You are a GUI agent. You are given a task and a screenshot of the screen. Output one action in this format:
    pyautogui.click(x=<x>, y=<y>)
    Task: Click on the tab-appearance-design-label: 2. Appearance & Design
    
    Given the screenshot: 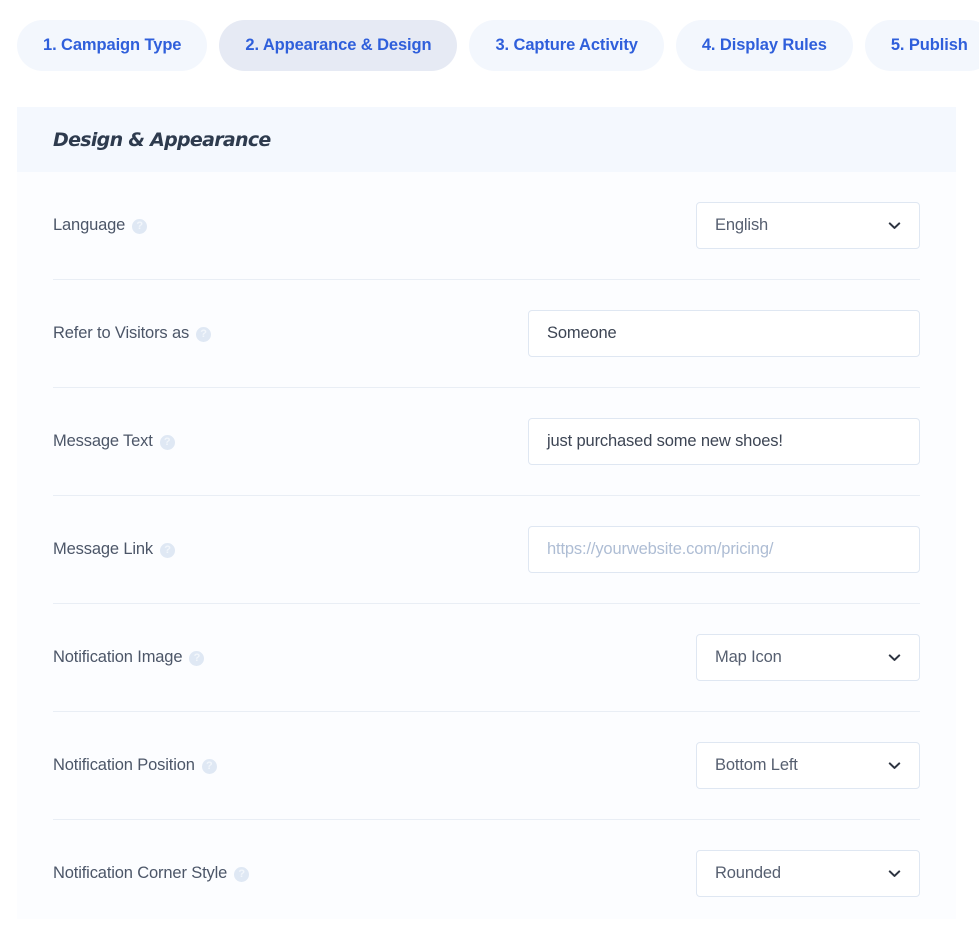 What is the action you would take?
    pyautogui.click(x=338, y=45)
    